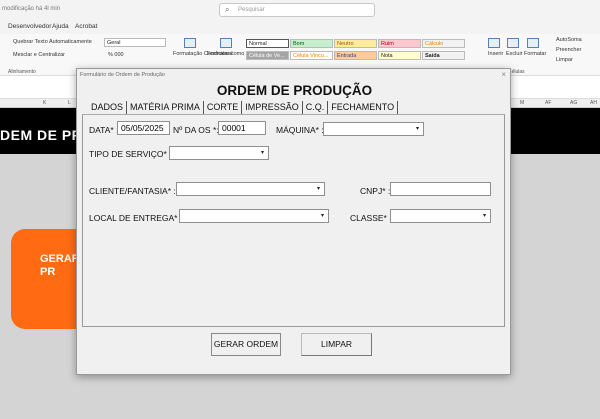 The height and width of the screenshot is (419, 600). What do you see at coordinates (336, 344) in the screenshot?
I see `clear-form-button: LIMPAR` at bounding box center [336, 344].